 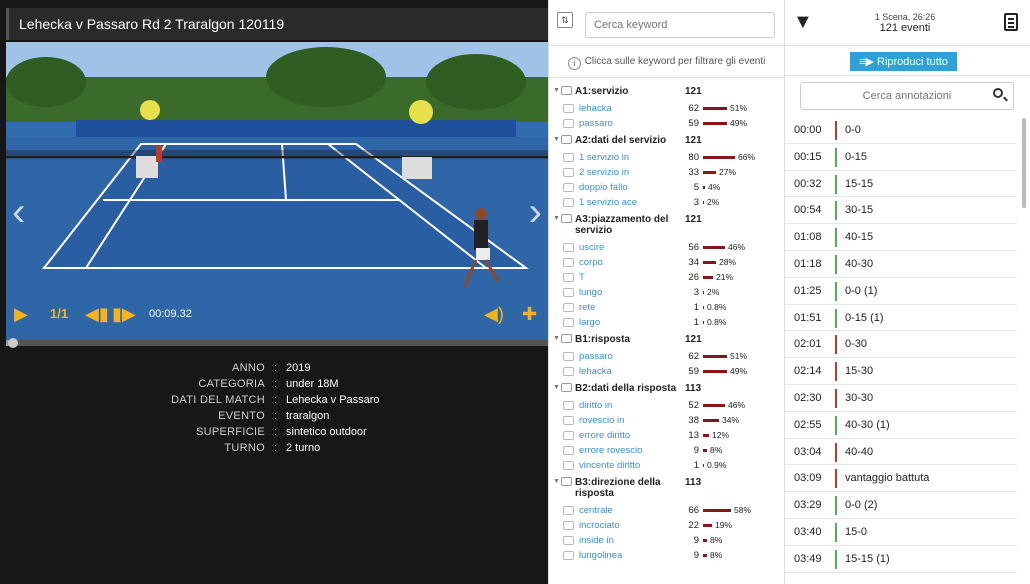 I want to click on keyword-item: passaro 62 51%, so click(x=666, y=356).